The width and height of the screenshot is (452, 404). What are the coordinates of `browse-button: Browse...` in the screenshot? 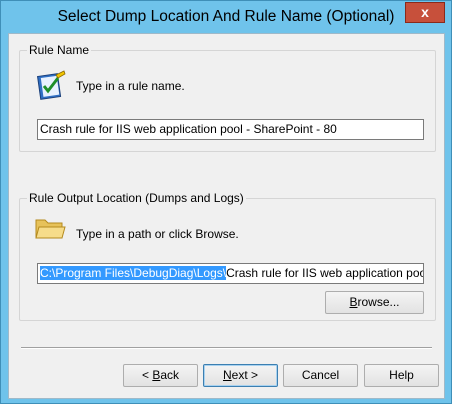 It's located at (374, 302).